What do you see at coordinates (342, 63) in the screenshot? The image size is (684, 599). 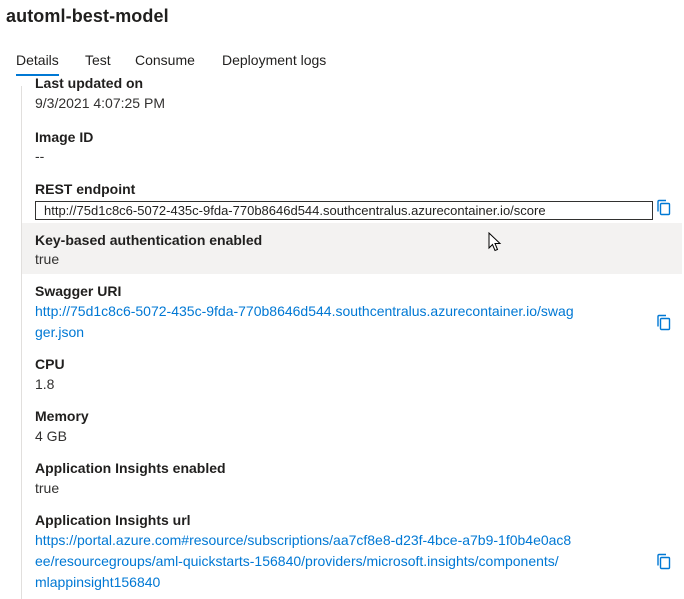 I see `tab-bar: Details Test Consume Deployment logs` at bounding box center [342, 63].